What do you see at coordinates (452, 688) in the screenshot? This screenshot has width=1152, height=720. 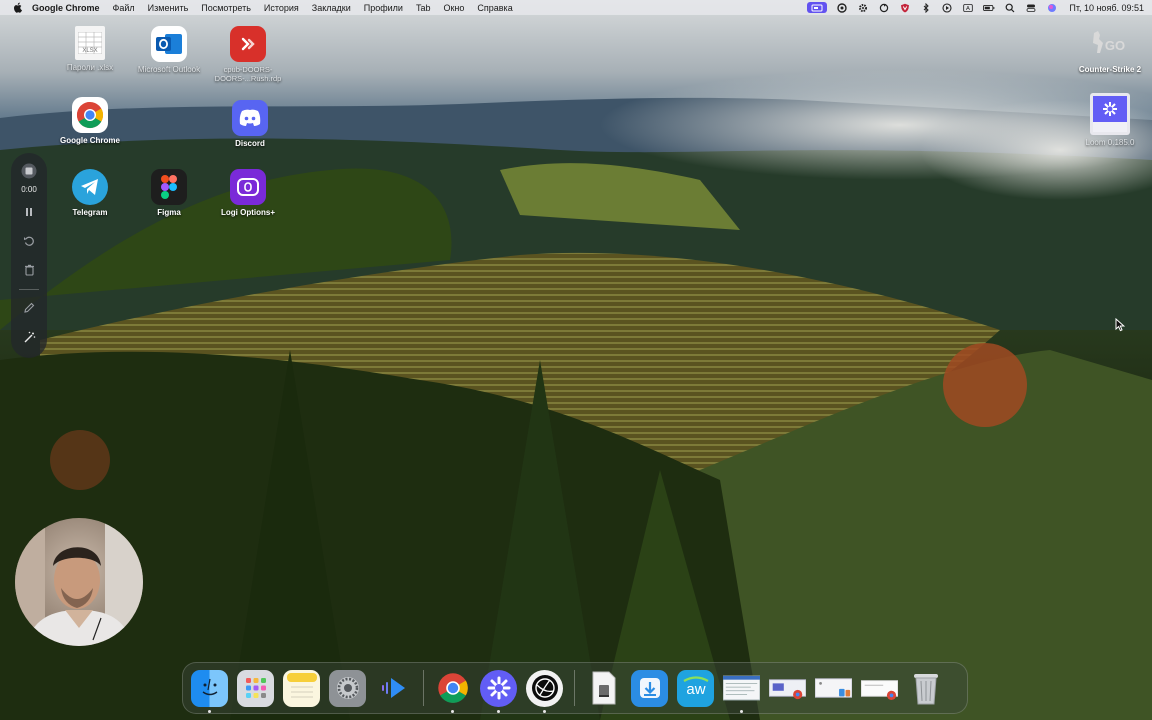 I see `chrome-icon` at bounding box center [452, 688].